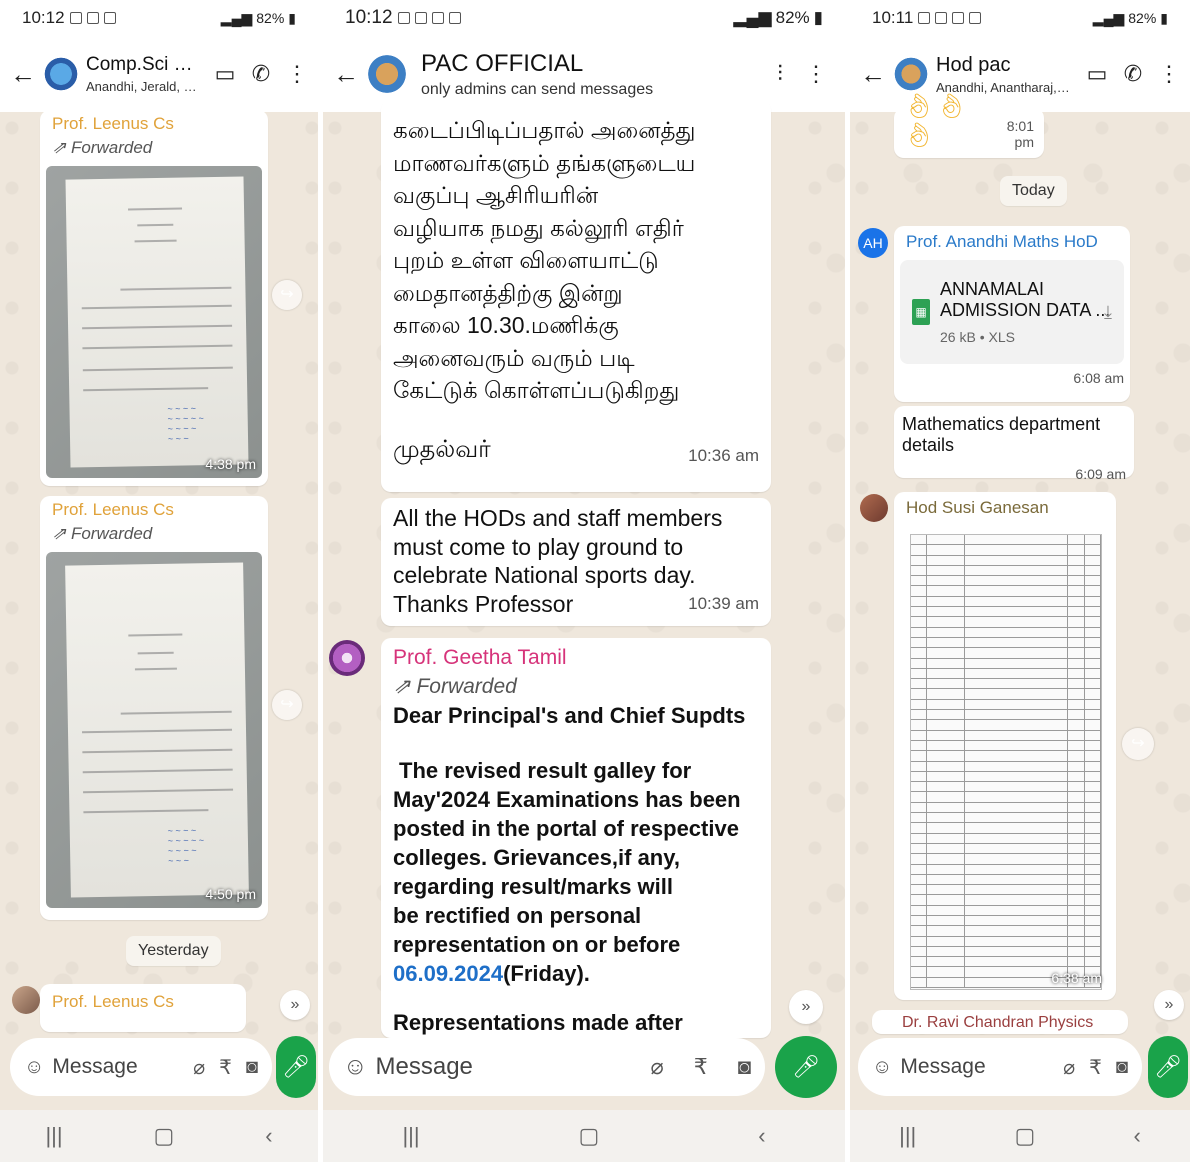 This screenshot has height=1162, width=1190. Describe the element at coordinates (154, 730) in the screenshot. I see `document-photo: ~ ~ ~ ~ ~ ~ ~ ~ ~ ~ ~ ~ ~ ~ ~ ~ 4:50 pm` at that location.